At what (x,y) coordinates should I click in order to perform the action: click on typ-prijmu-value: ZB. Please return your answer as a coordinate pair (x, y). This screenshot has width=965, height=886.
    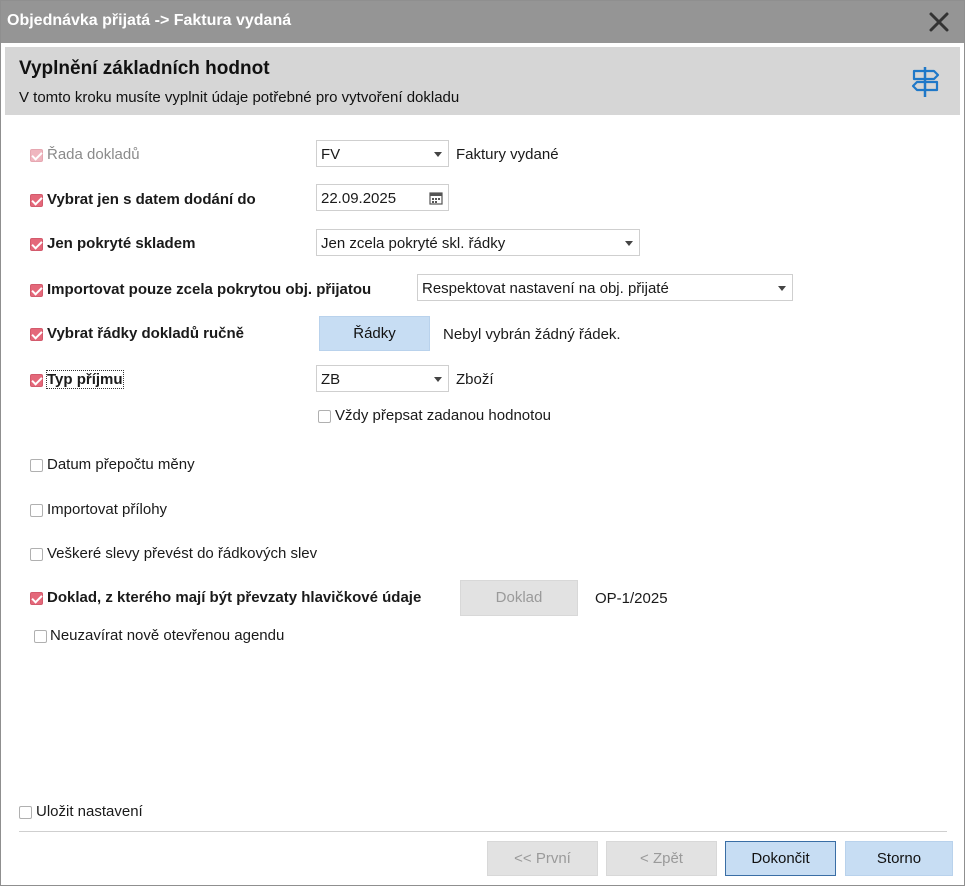
    Looking at the image, I should click on (331, 379).